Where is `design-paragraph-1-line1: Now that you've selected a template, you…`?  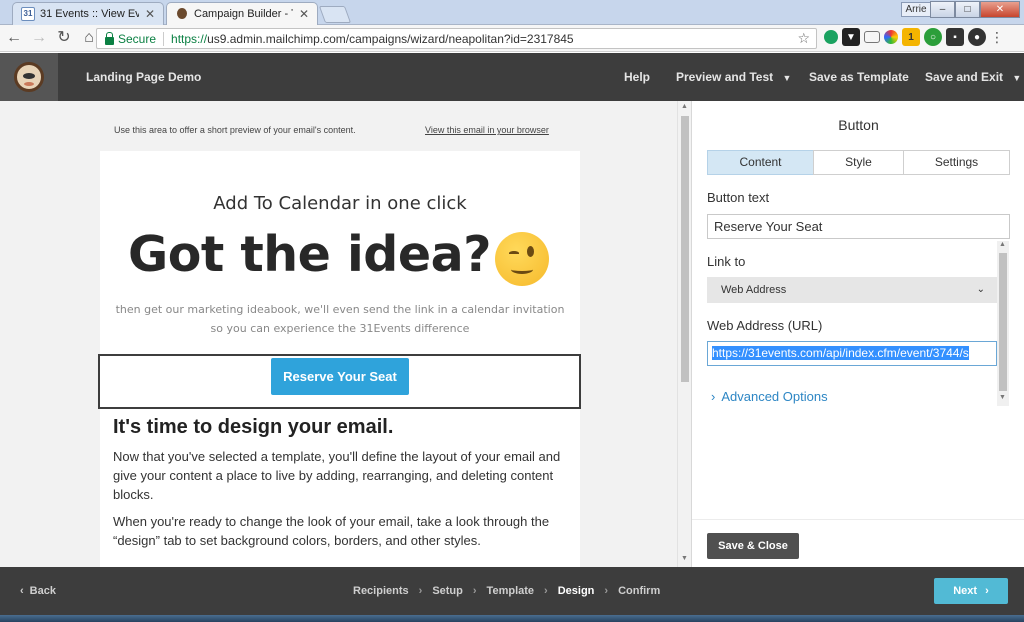
design-paragraph-1-line1: Now that you've selected a template, you… is located at coordinates (338, 456).